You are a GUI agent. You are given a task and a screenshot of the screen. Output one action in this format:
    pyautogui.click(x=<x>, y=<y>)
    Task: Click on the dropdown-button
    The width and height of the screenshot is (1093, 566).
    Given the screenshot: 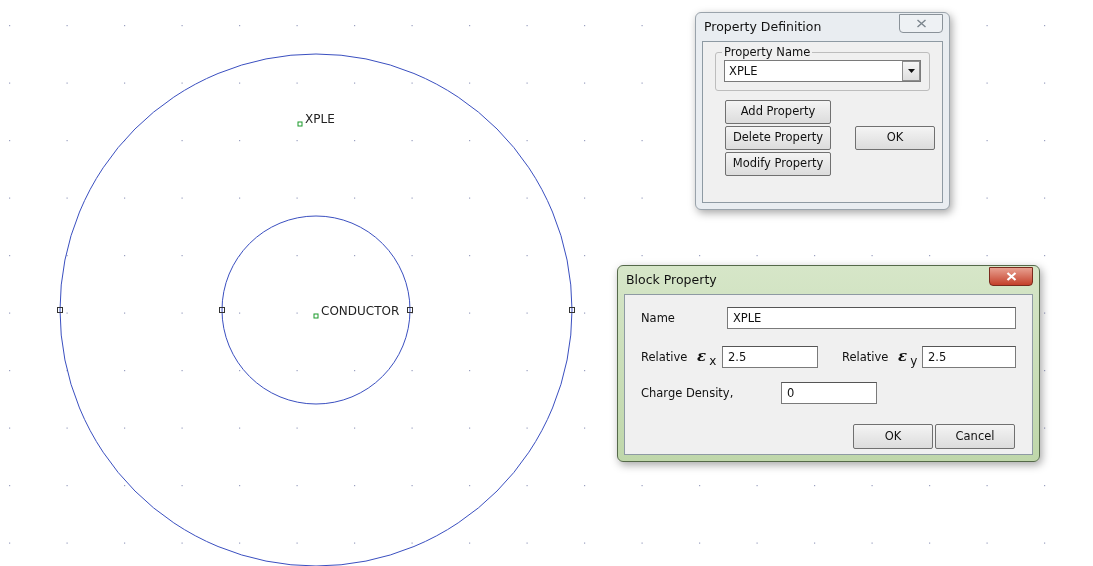 What is the action you would take?
    pyautogui.click(x=911, y=70)
    